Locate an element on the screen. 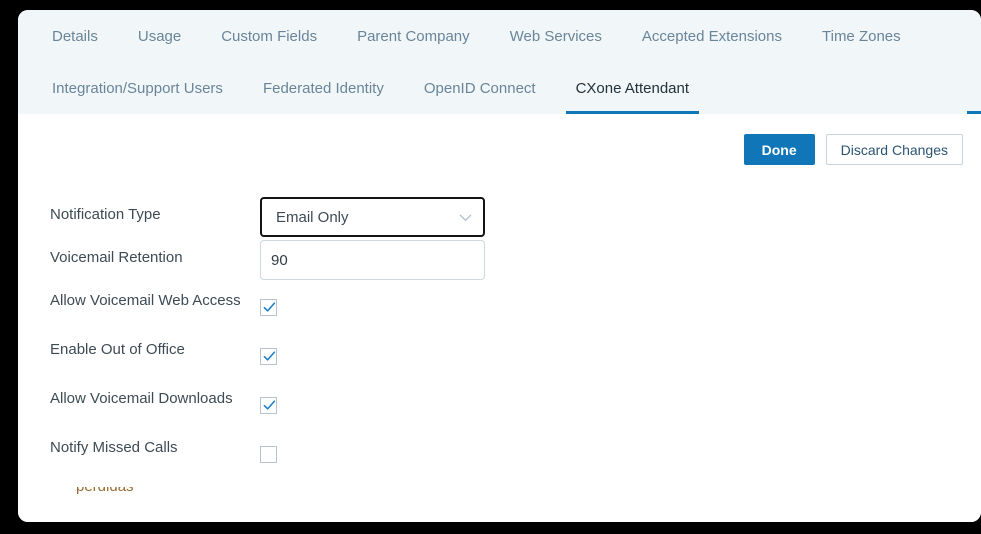  tab-label: Parent Company is located at coordinates (413, 36).